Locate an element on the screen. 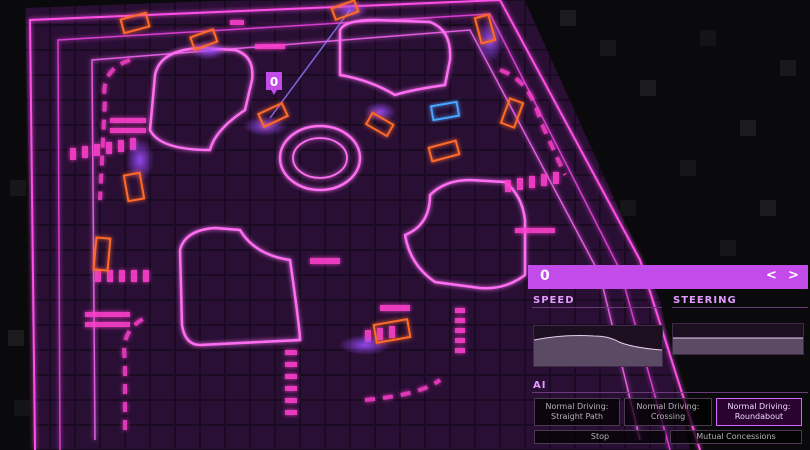  steering-graph is located at coordinates (738, 339).